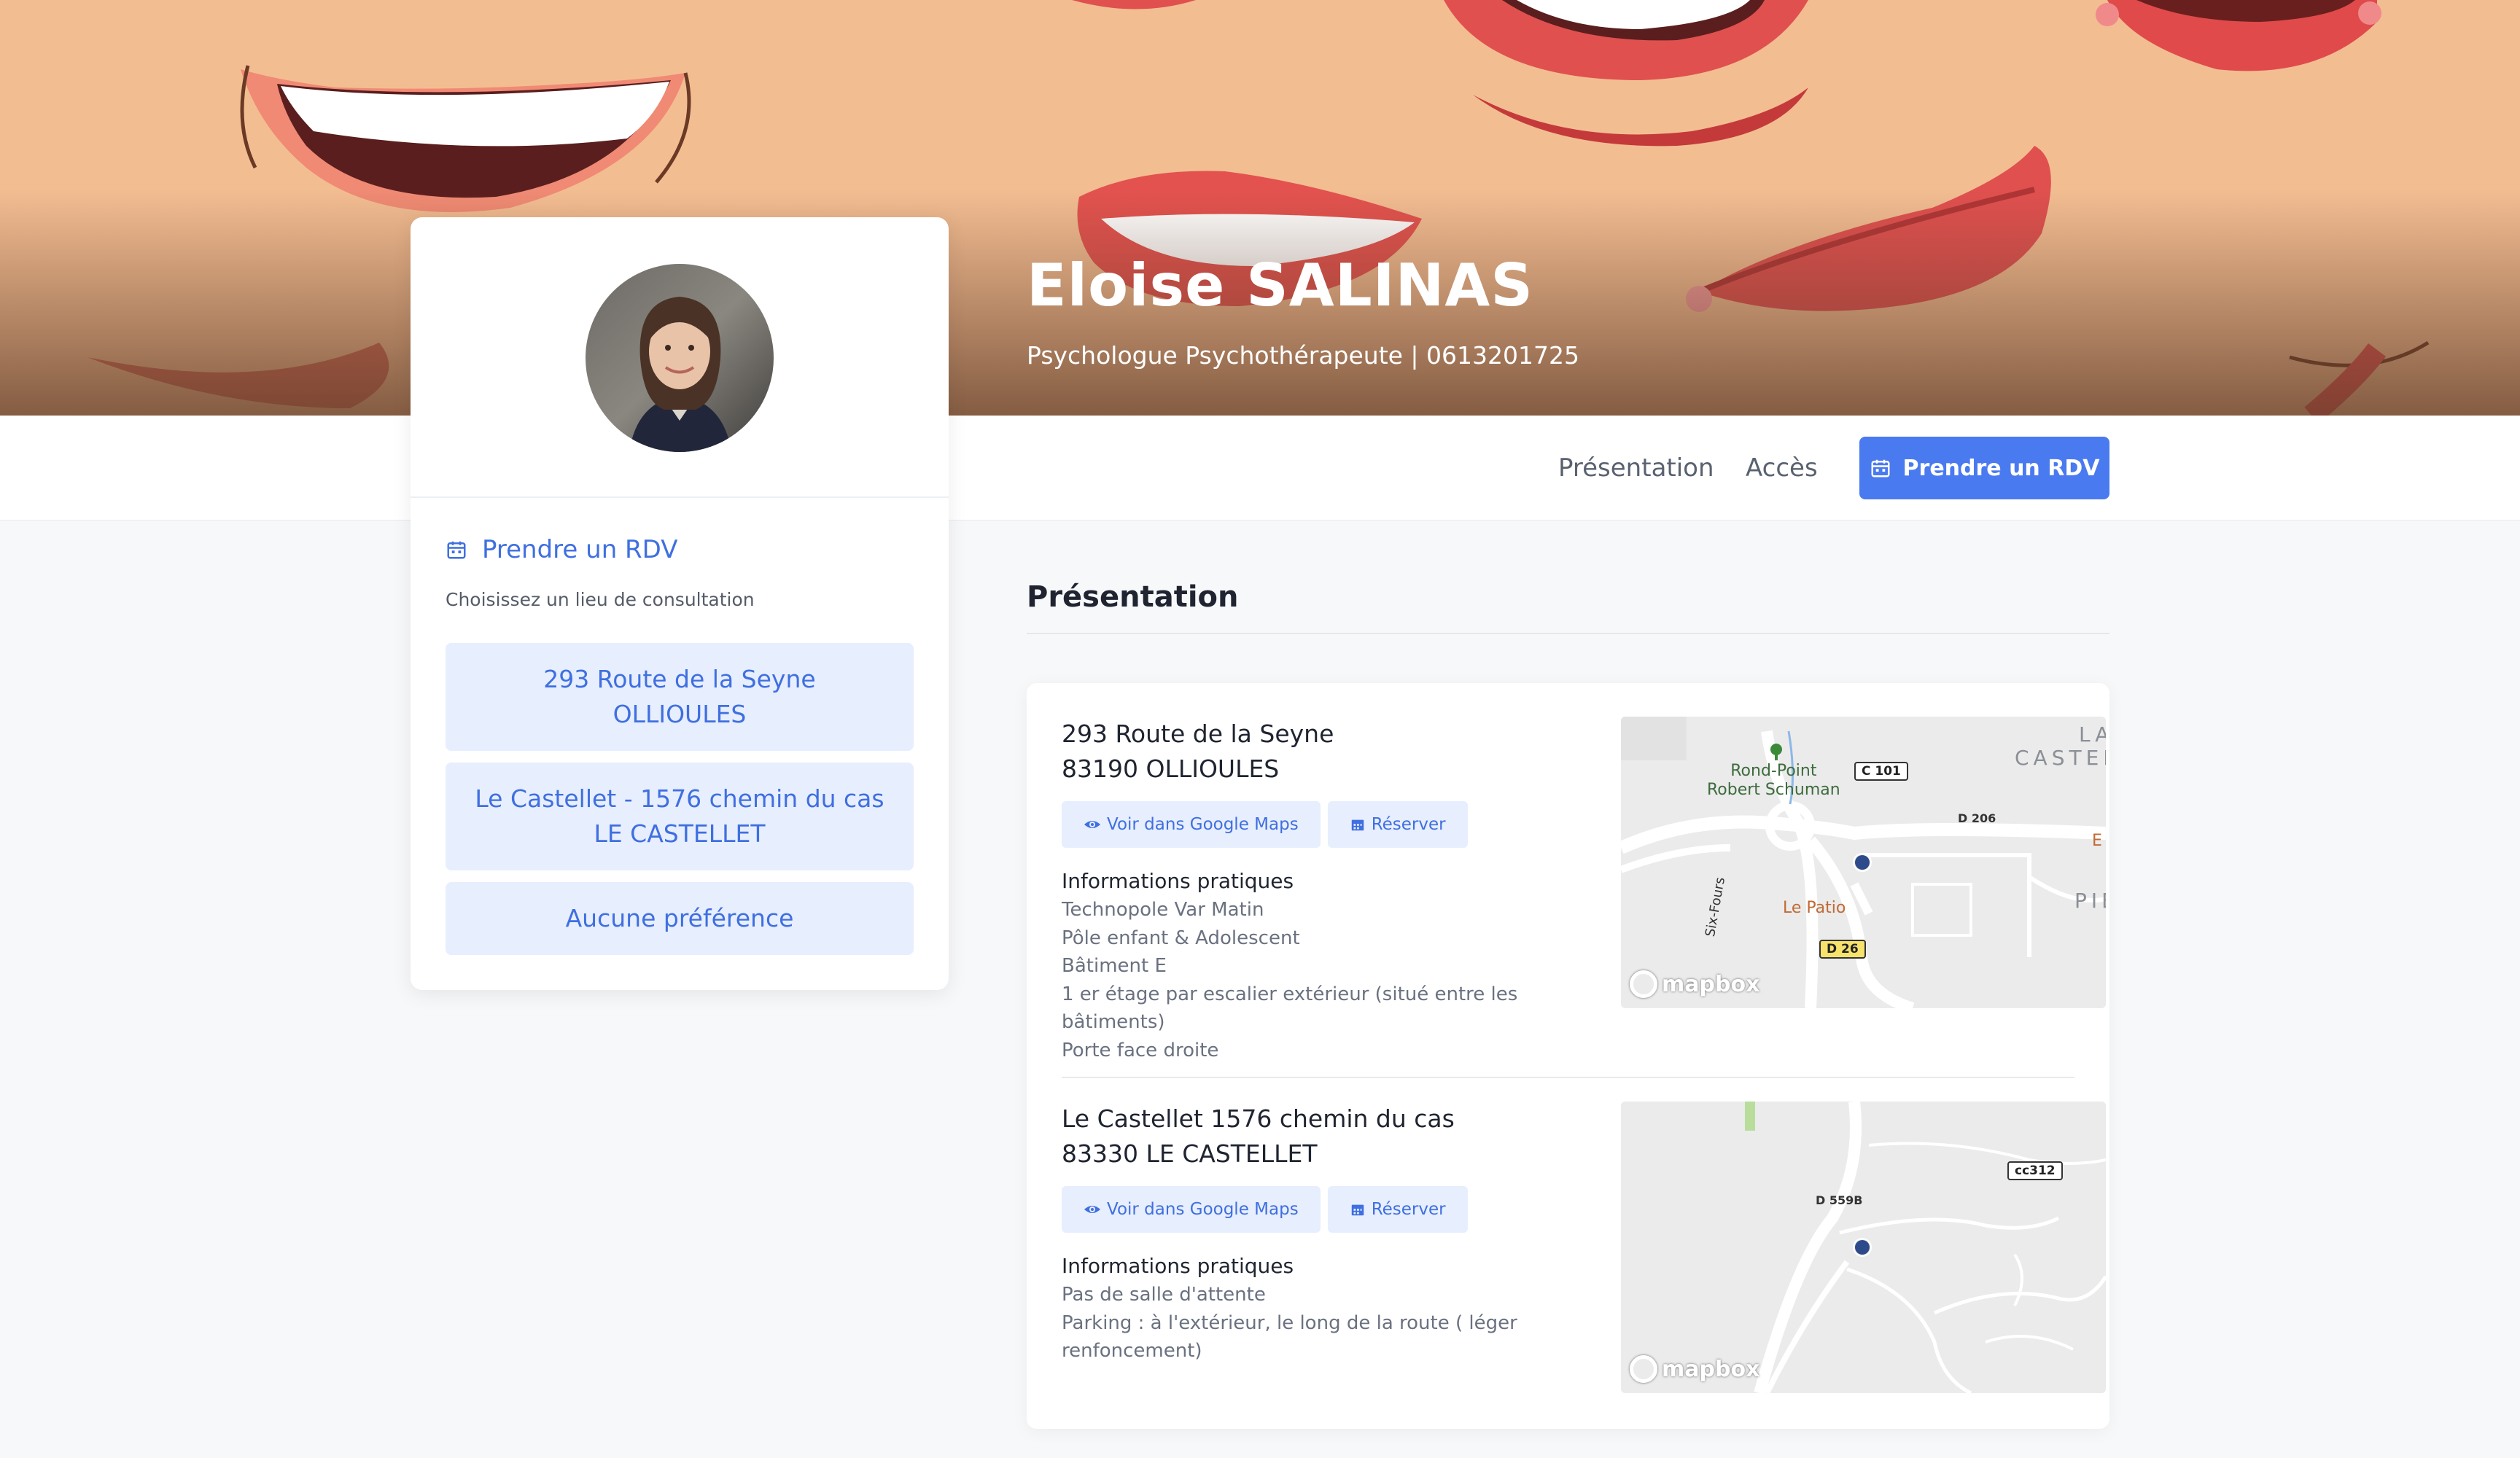 The width and height of the screenshot is (2520, 1458). What do you see at coordinates (1140, 1050) in the screenshot?
I see `info-line: Porte face droite` at bounding box center [1140, 1050].